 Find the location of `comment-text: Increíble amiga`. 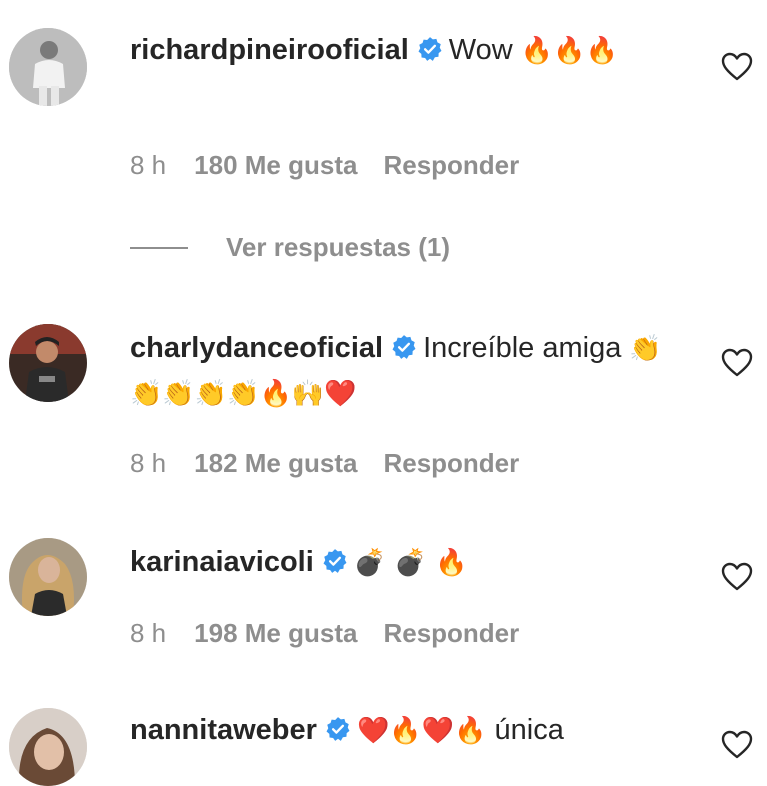

comment-text: Increíble amiga is located at coordinates (522, 348).